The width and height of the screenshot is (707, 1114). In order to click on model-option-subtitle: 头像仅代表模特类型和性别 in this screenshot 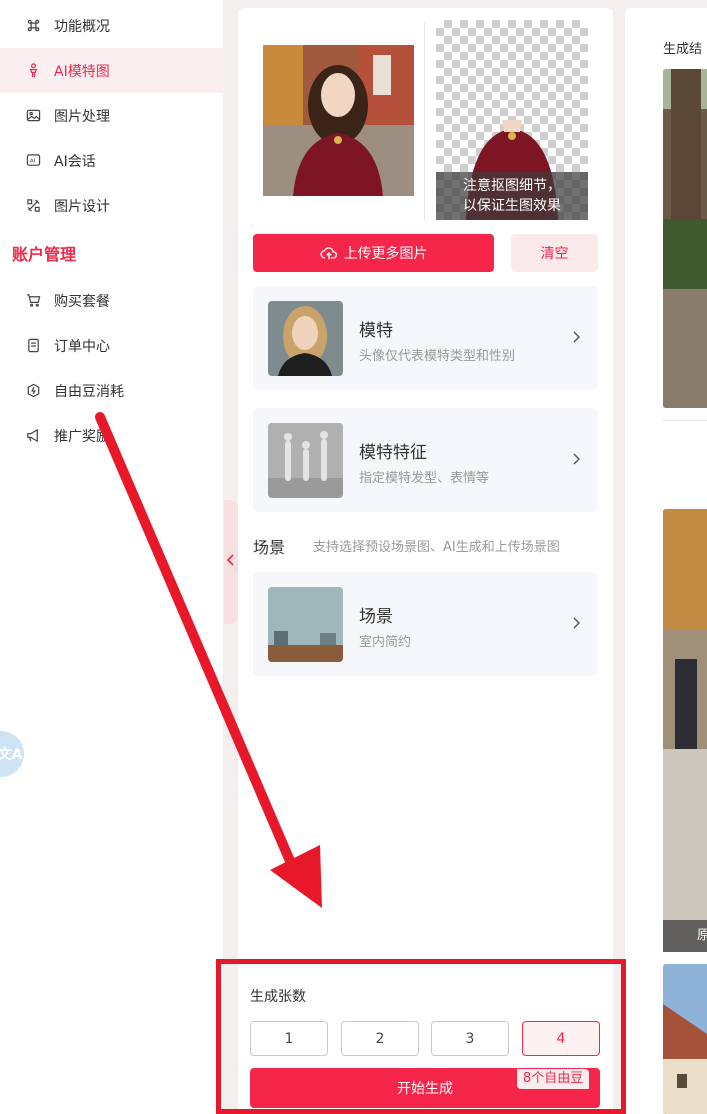, I will do `click(437, 356)`.